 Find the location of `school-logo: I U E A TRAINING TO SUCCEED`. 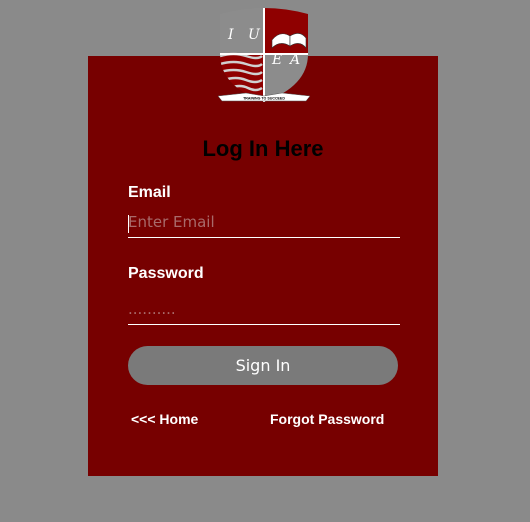

school-logo: I U E A TRAINING TO SUCCEED is located at coordinates (264, 54).